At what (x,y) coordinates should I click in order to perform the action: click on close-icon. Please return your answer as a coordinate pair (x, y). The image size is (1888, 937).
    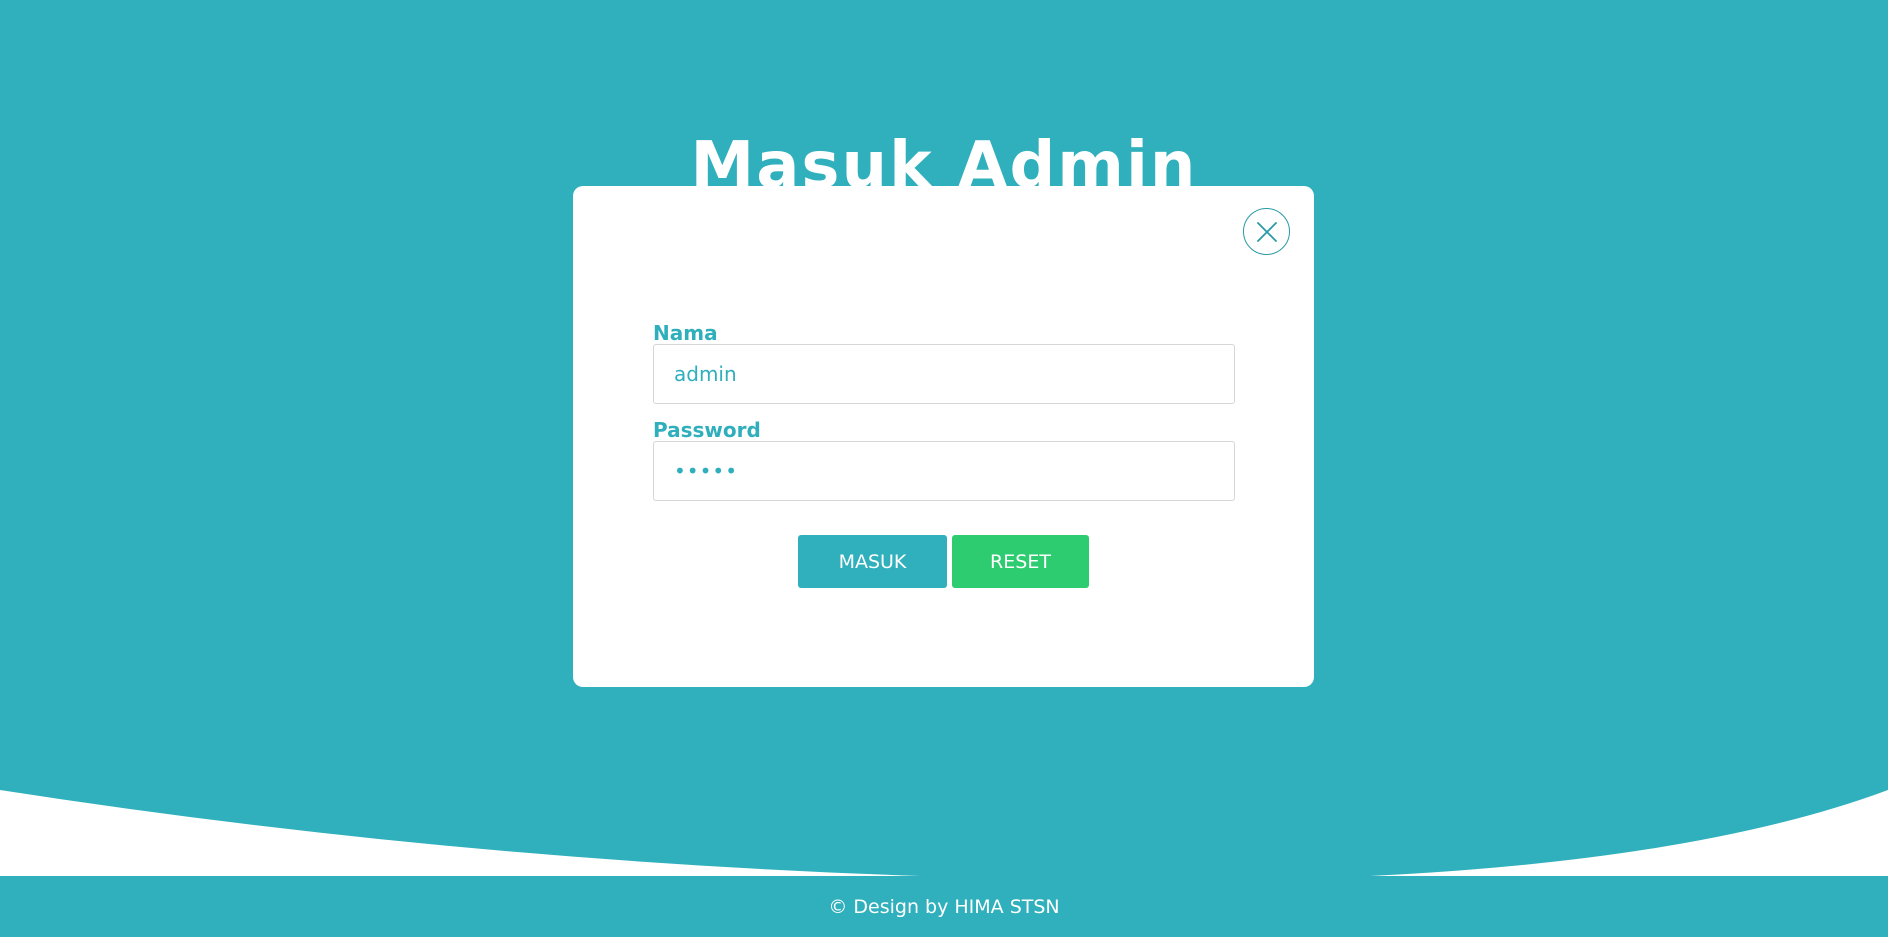
    Looking at the image, I should click on (1266, 231).